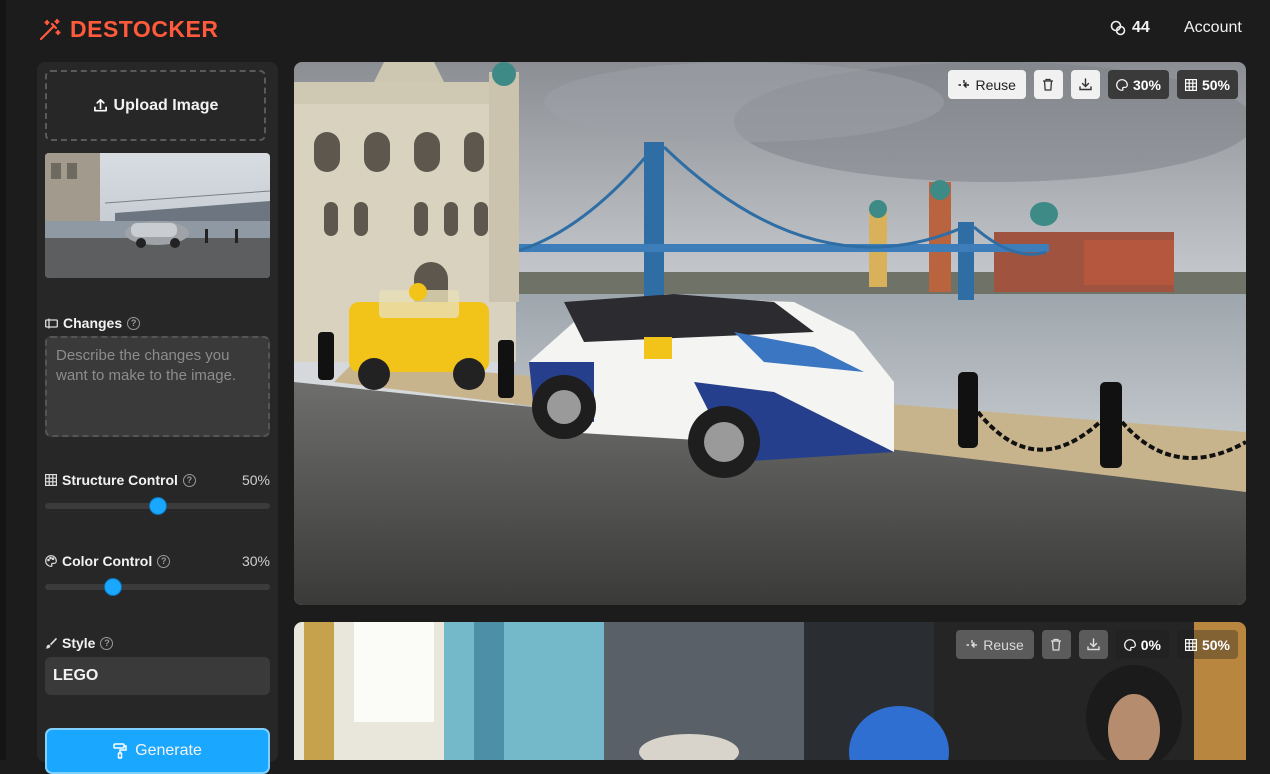 Image resolution: width=1270 pixels, height=774 pixels. Describe the element at coordinates (168, 750) in the screenshot. I see `generate-label: Generate` at that location.